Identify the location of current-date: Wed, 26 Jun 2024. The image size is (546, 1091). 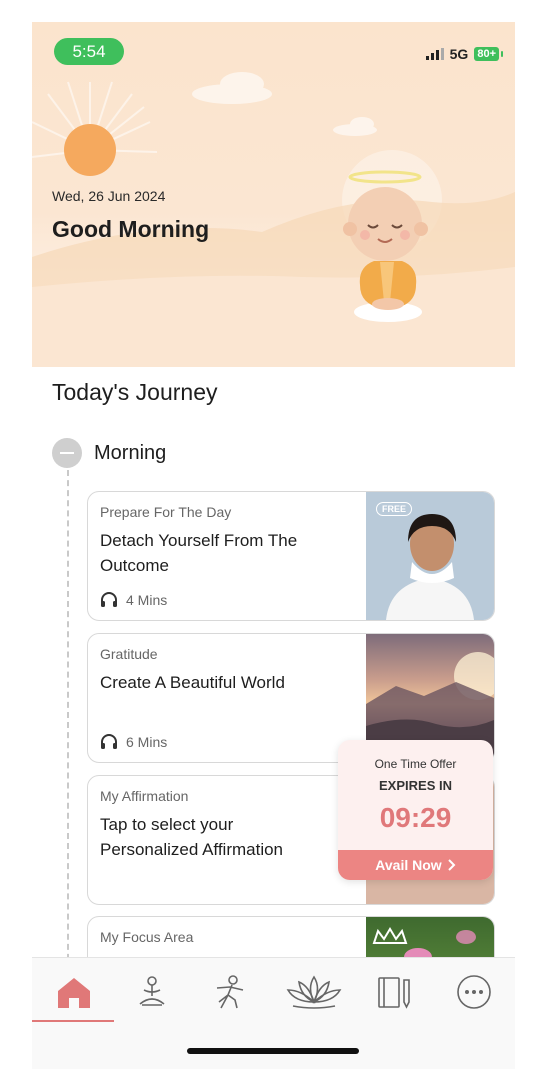
(109, 196).